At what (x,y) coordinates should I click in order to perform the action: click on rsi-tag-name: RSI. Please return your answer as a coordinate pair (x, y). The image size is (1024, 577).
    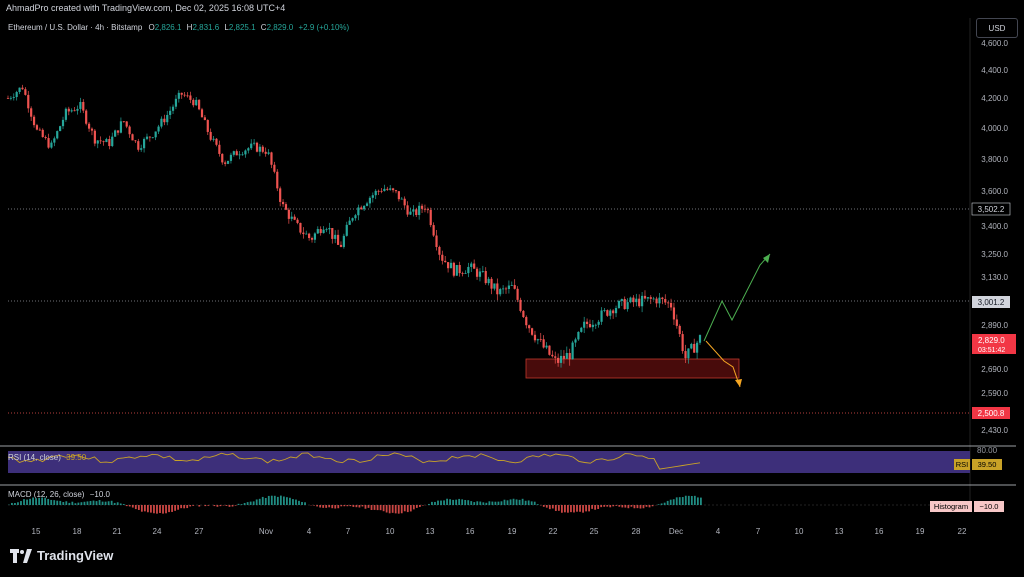
    Looking at the image, I should click on (962, 464).